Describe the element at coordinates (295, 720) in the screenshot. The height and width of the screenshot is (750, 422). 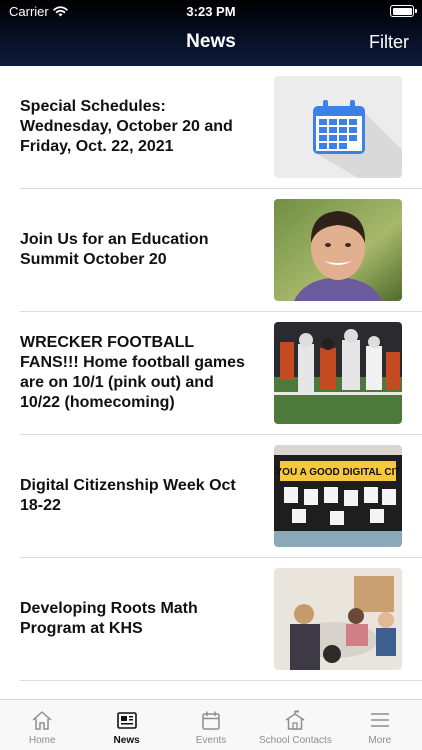
I see `school-icon` at that location.